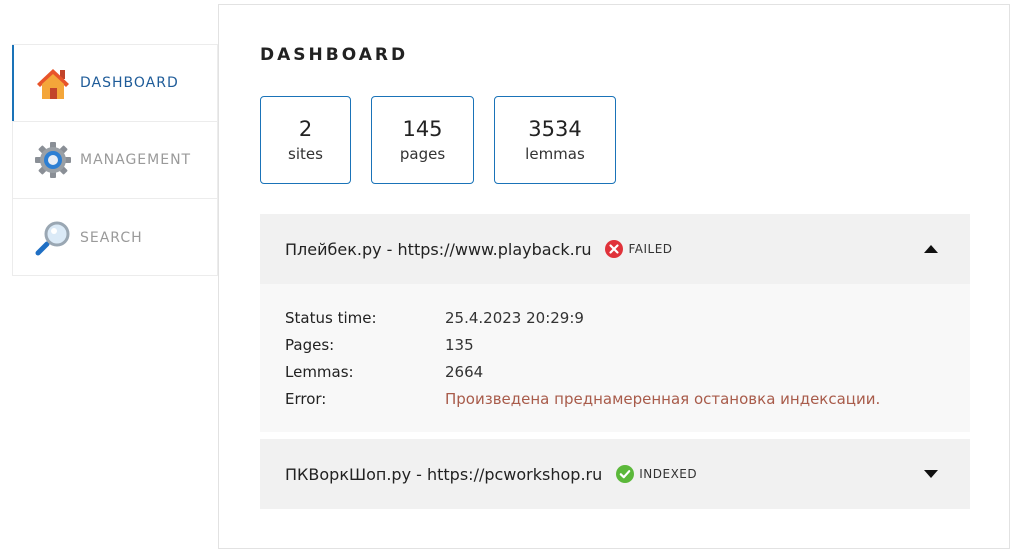  Describe the element at coordinates (615, 371) in the screenshot. I see `detail-row-lemmas: Lemmas: 2664` at that location.